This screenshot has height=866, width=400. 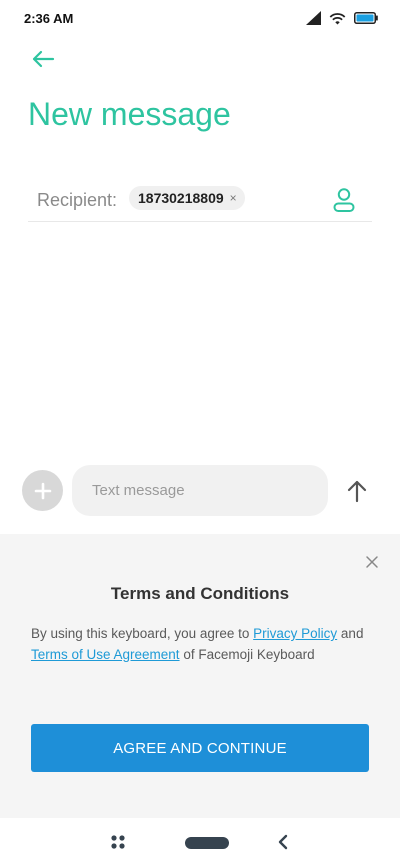 I want to click on status-icons, so click(x=342, y=18).